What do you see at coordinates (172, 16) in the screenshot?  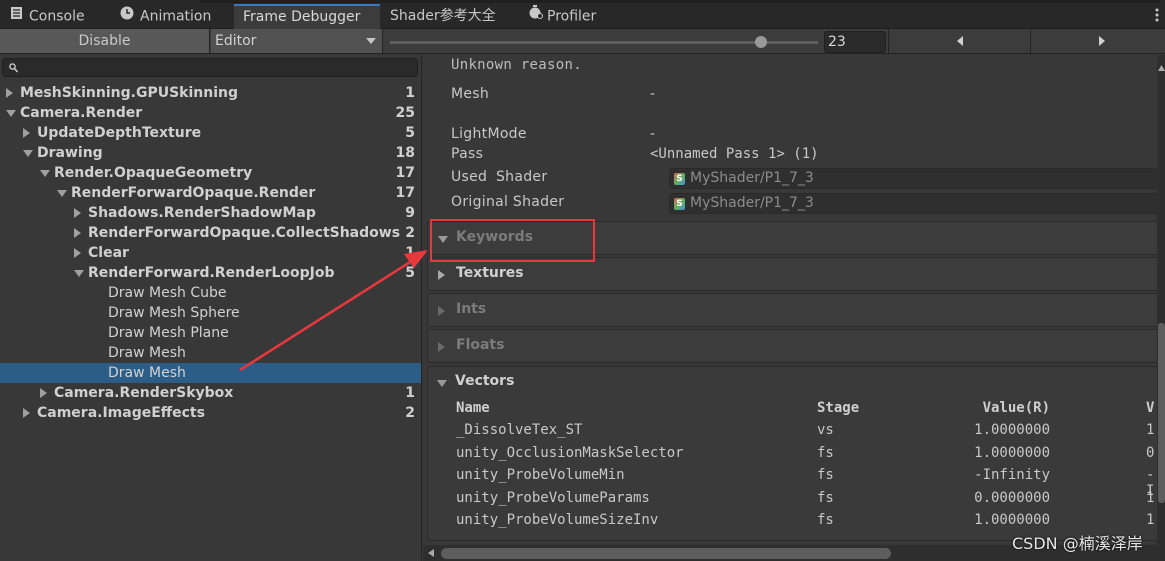 I see `tab-animation: Animation` at bounding box center [172, 16].